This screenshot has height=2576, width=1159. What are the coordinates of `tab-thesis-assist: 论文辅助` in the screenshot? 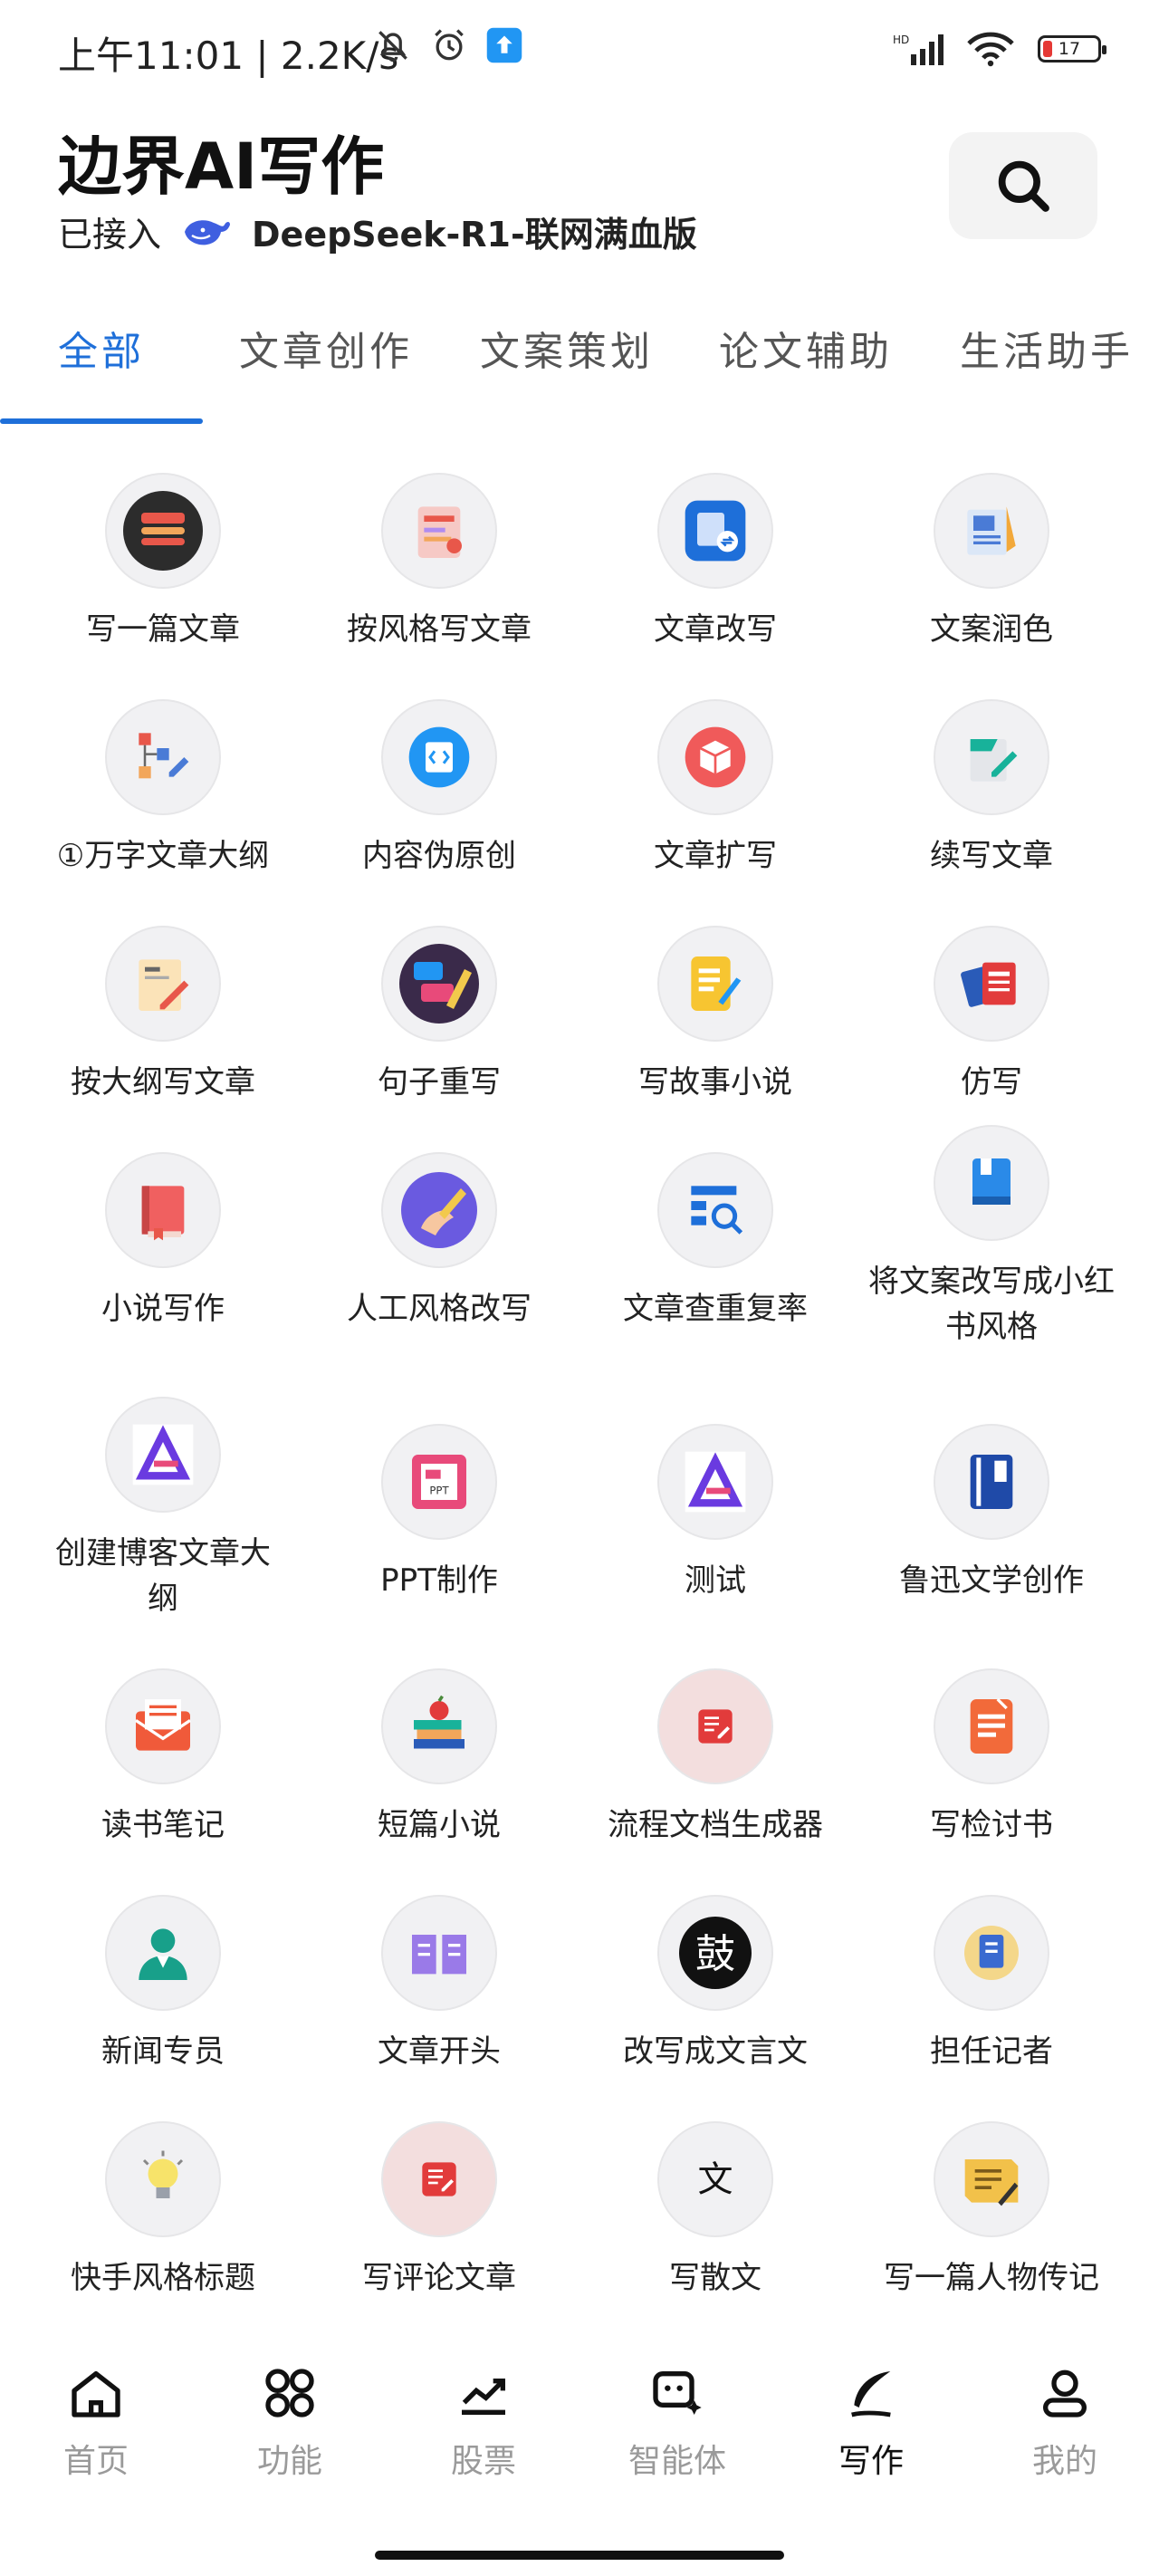 It's located at (806, 348).